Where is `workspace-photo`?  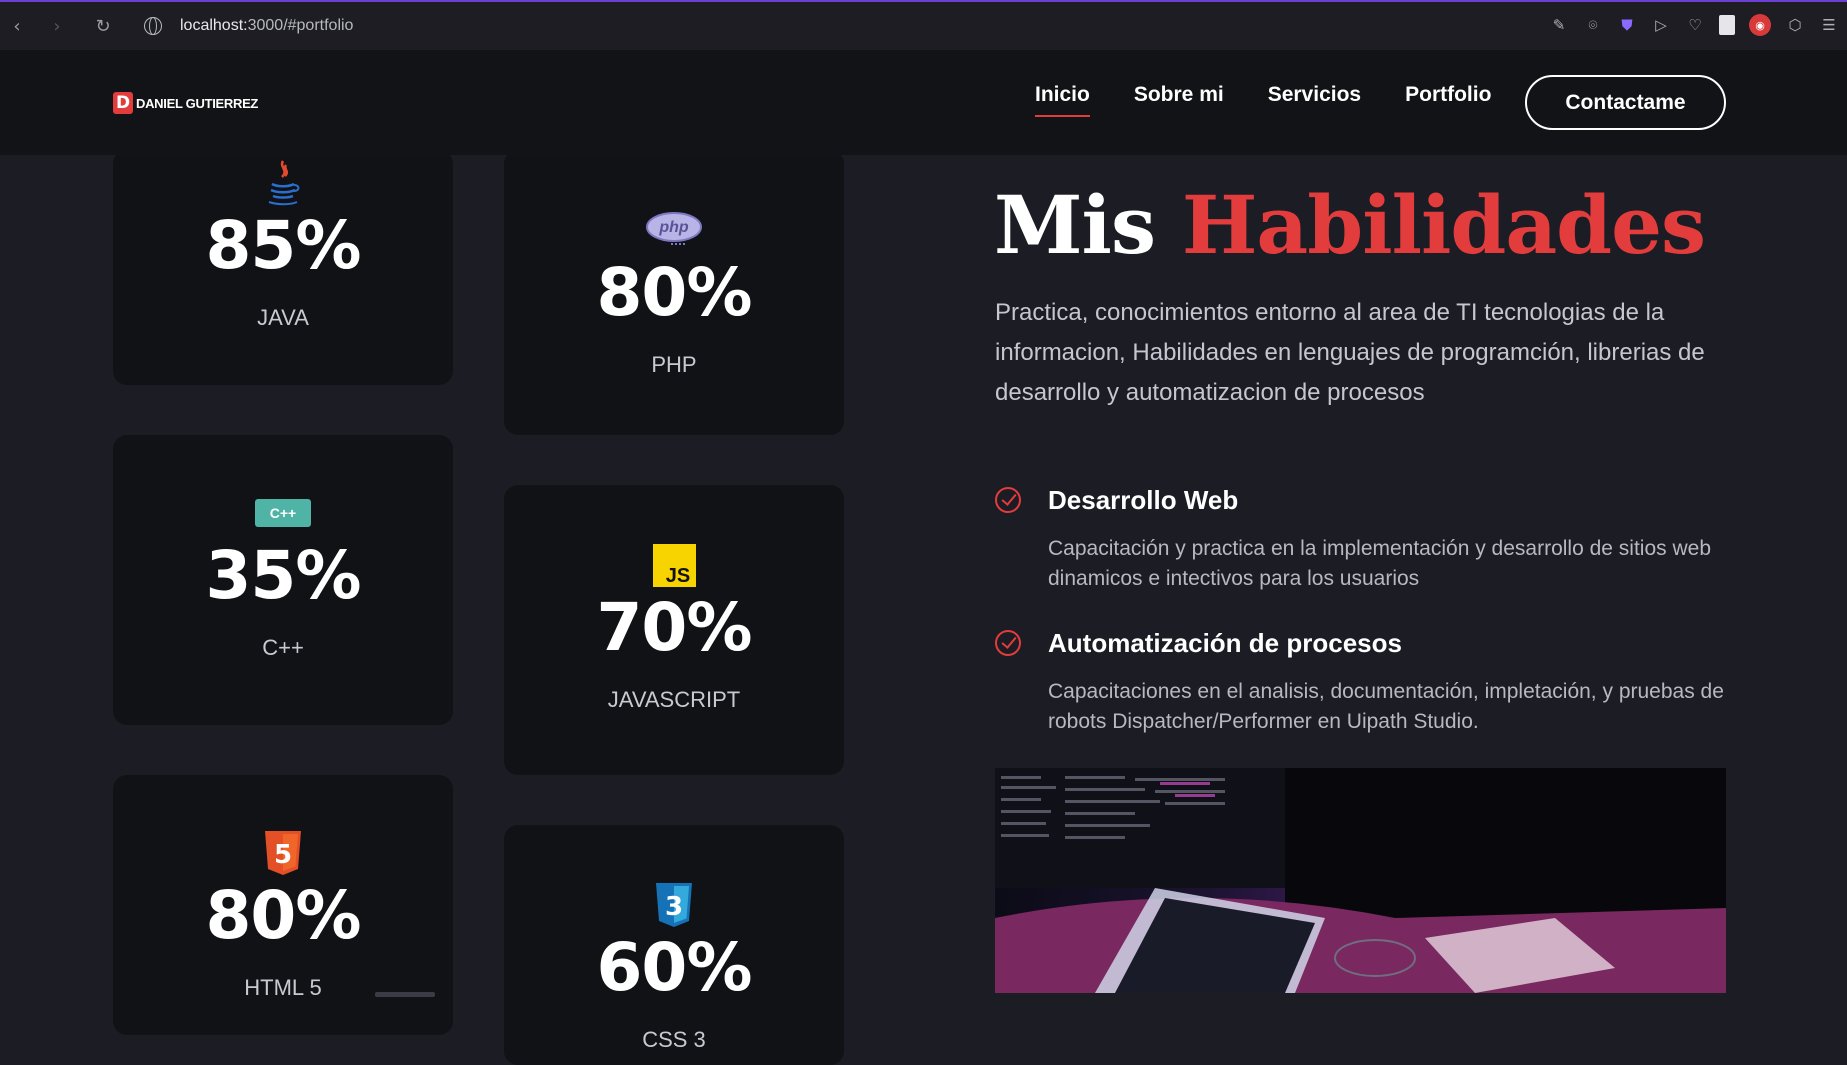
workspace-photo is located at coordinates (1360, 880).